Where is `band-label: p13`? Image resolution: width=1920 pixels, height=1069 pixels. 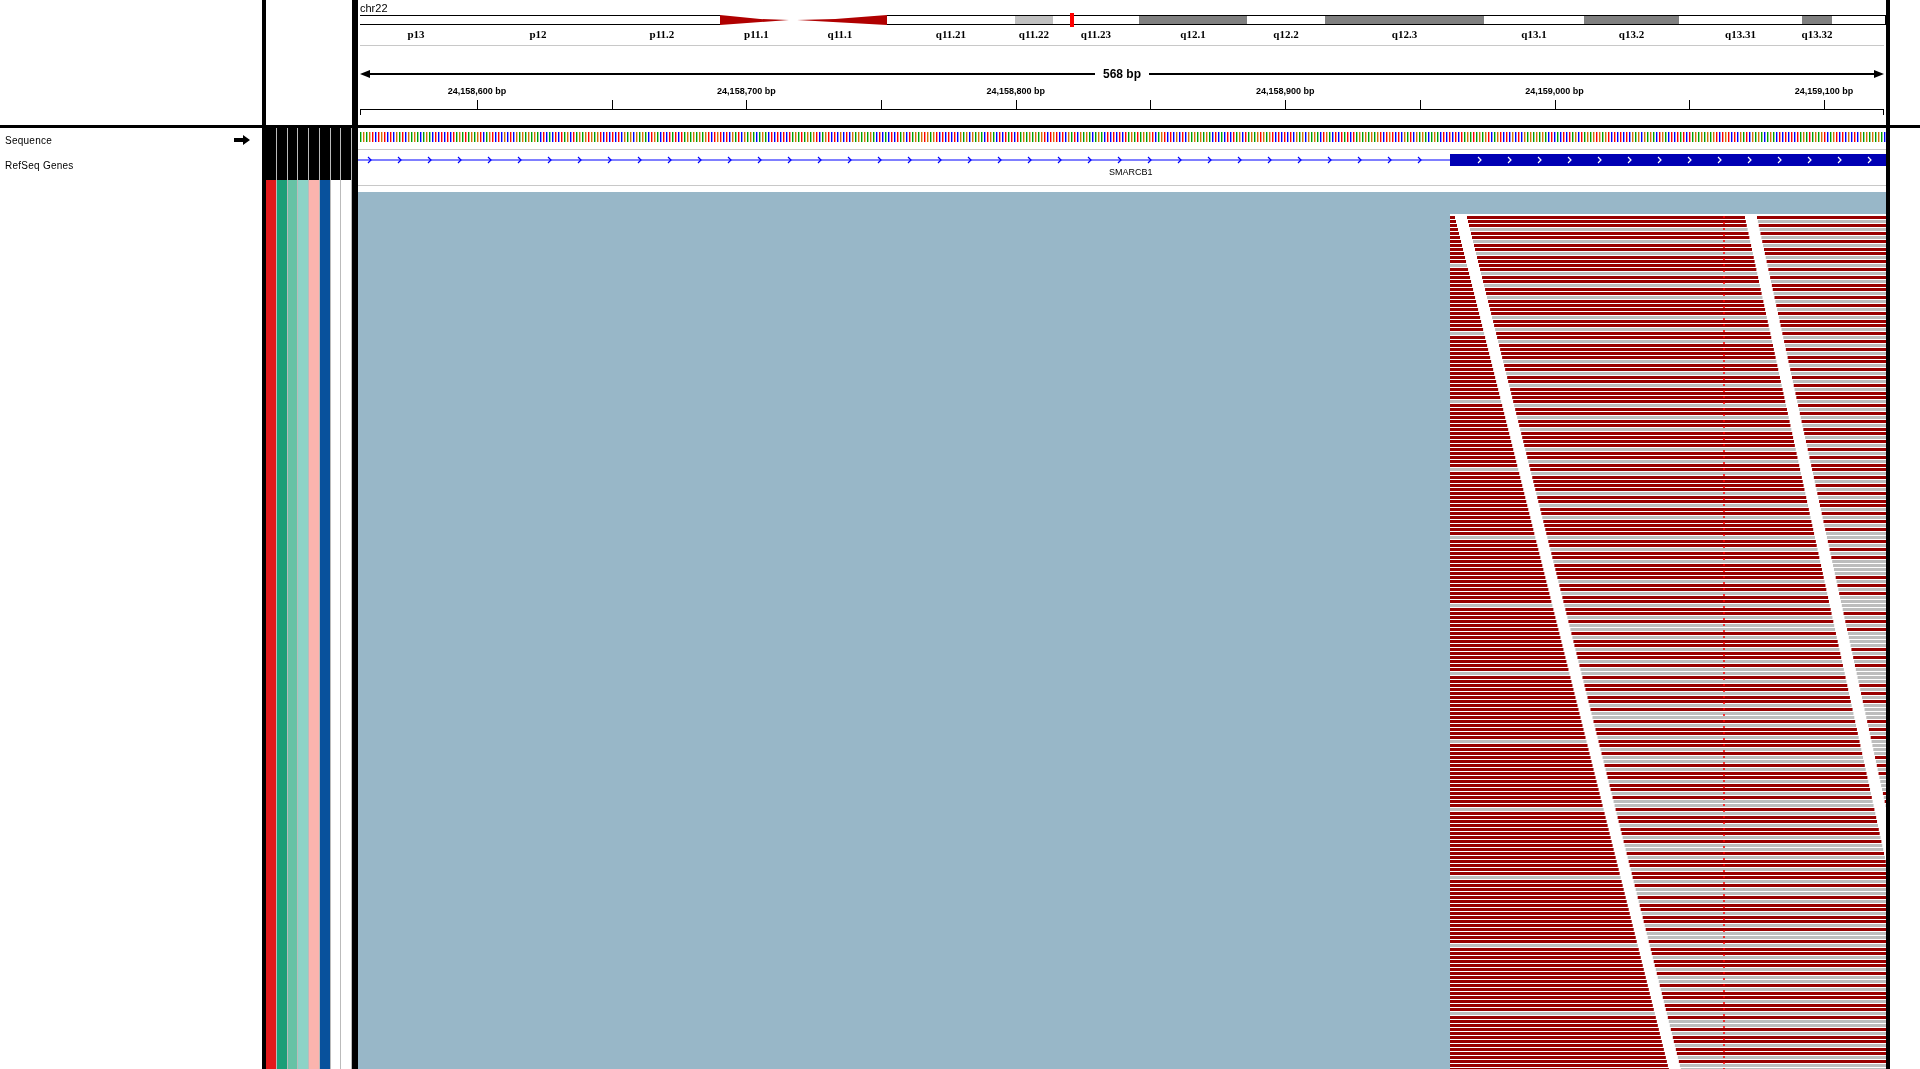
band-label: p13 is located at coordinates (416, 34).